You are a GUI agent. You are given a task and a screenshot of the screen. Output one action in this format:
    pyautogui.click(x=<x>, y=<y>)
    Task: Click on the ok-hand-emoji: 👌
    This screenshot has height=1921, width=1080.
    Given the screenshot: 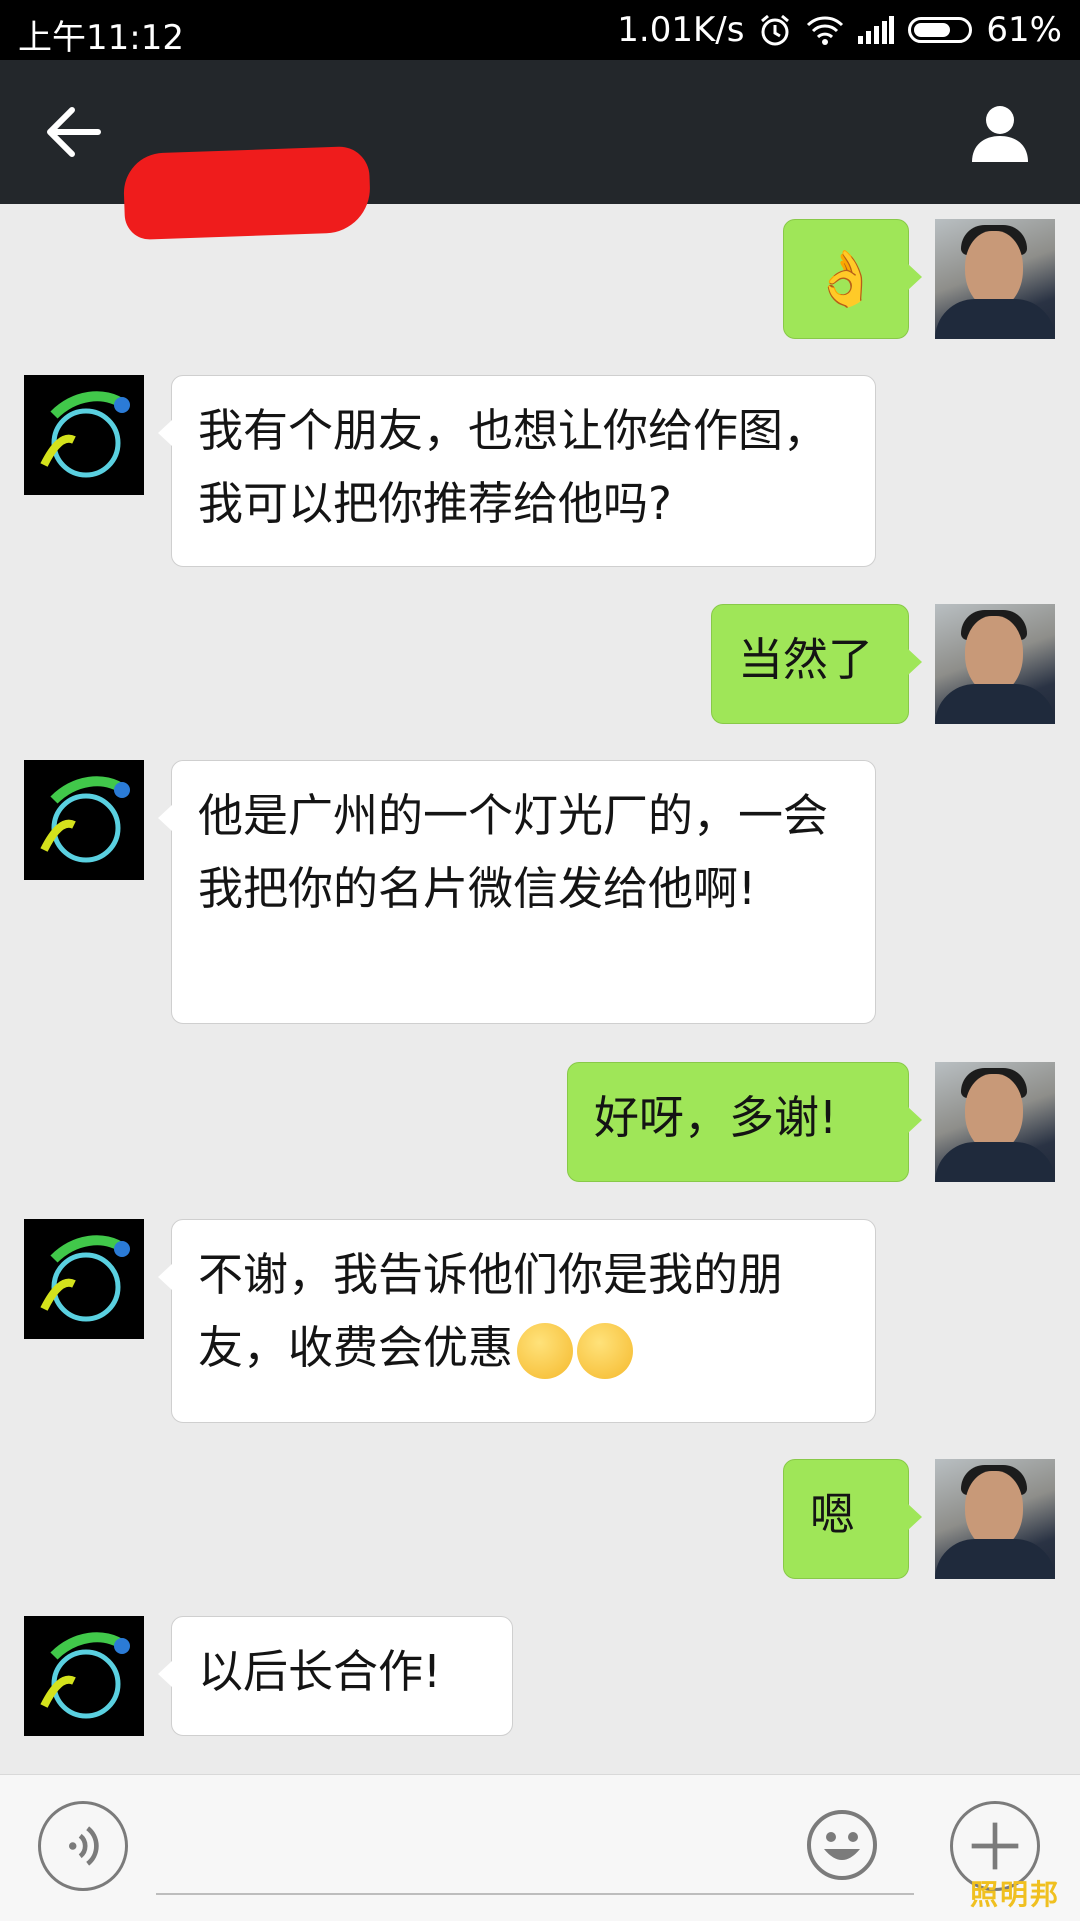 What is the action you would take?
    pyautogui.click(x=846, y=278)
    